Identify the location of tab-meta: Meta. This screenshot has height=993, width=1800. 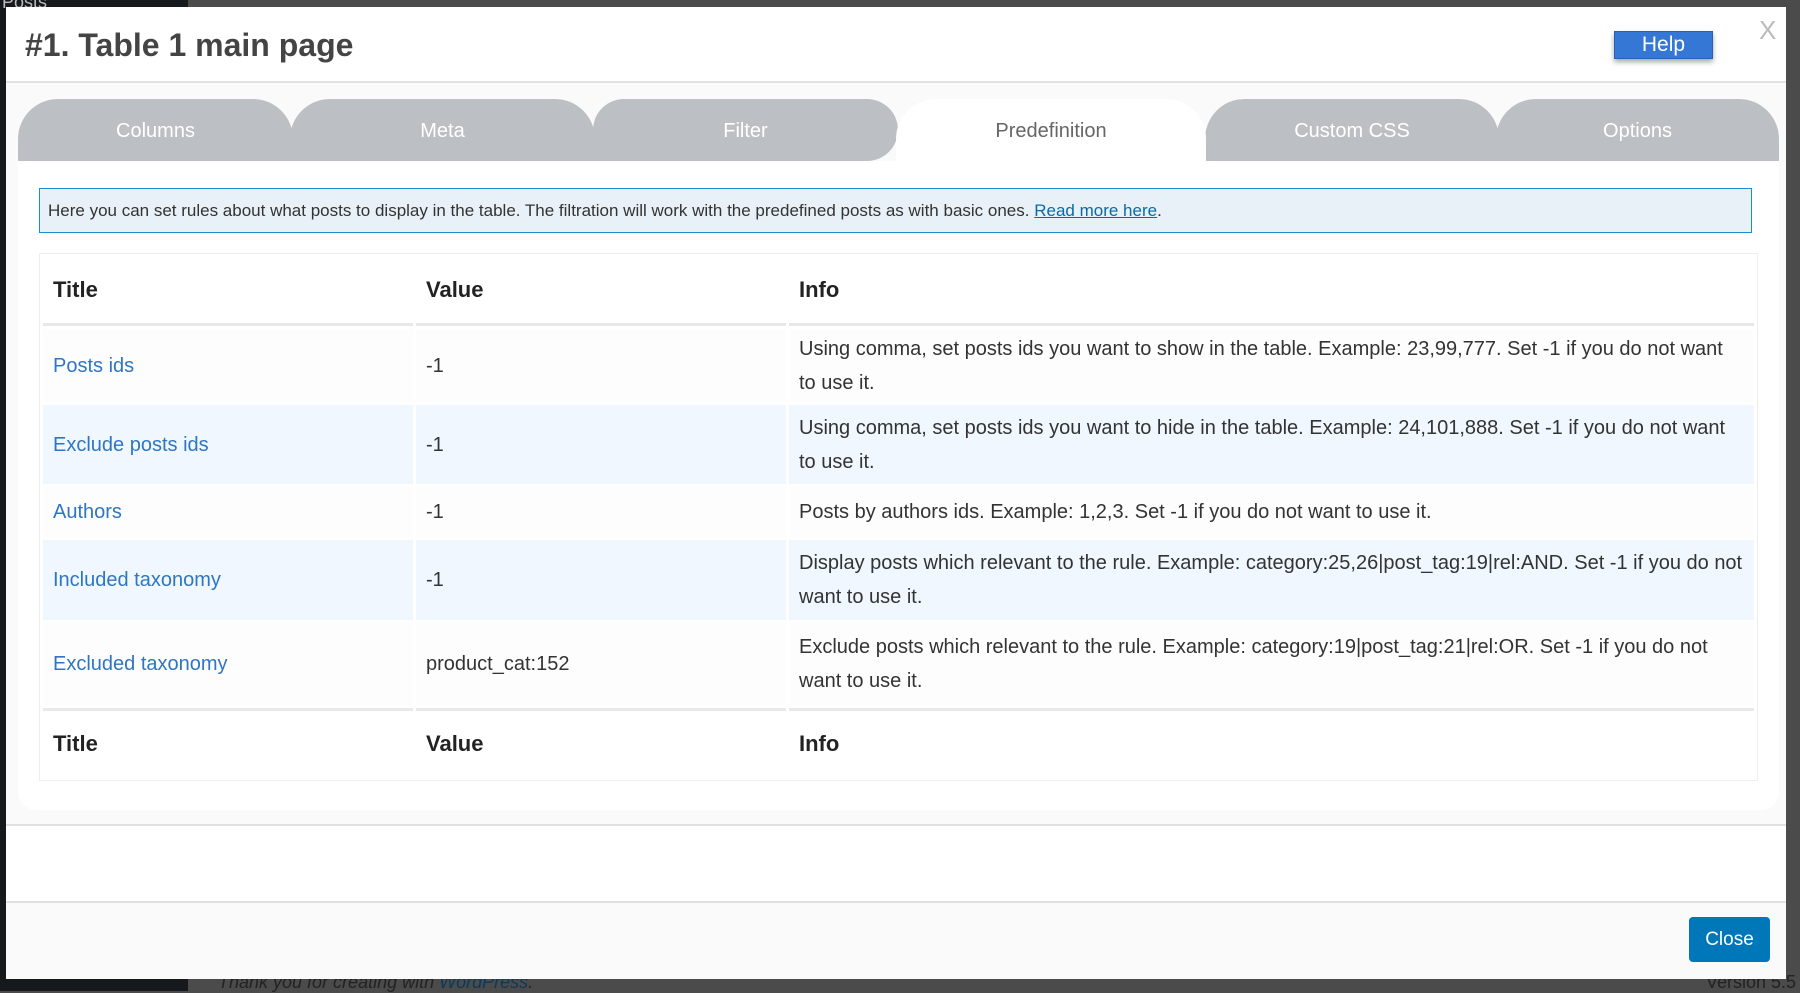
(442, 130).